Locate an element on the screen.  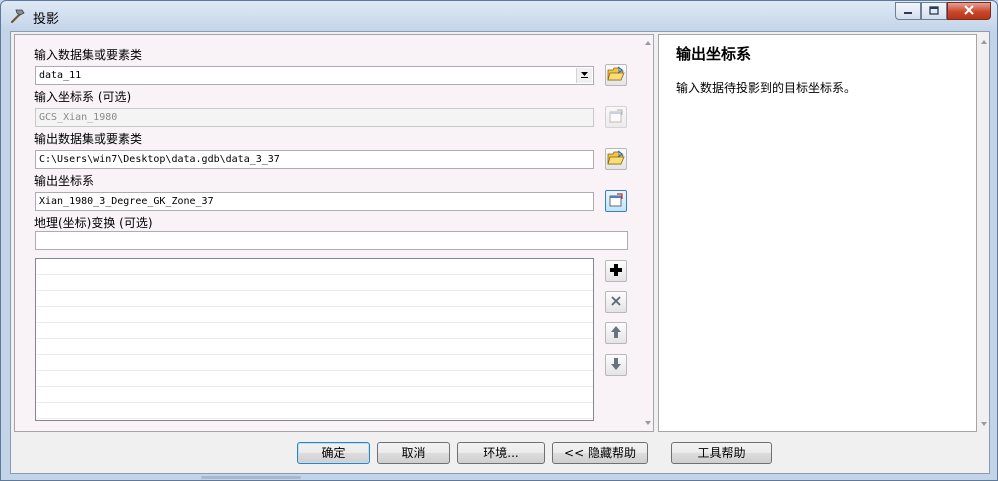
tool-help-button: 工具帮助 is located at coordinates (721, 453).